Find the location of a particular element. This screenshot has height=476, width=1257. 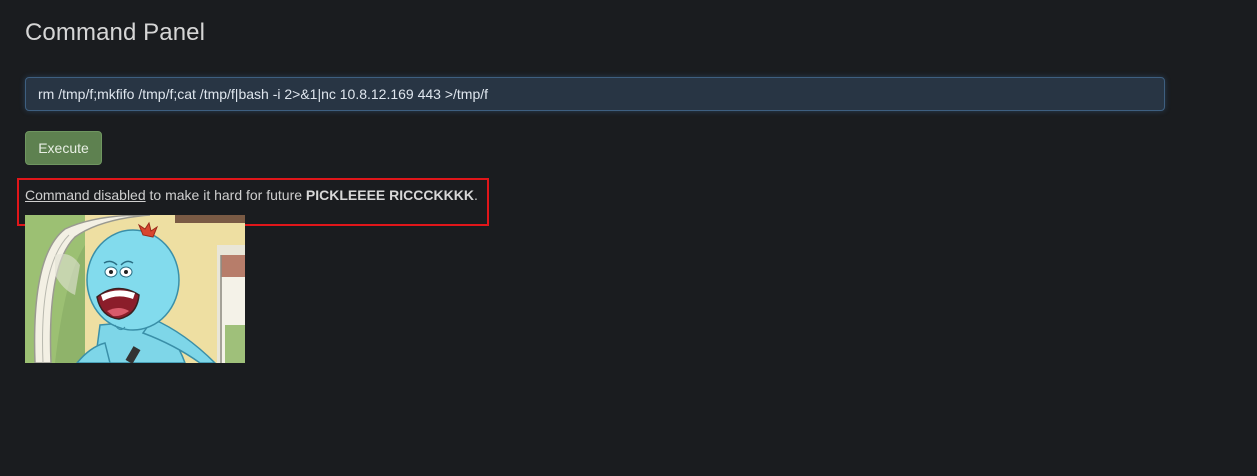

meeseeks-image is located at coordinates (135, 289).